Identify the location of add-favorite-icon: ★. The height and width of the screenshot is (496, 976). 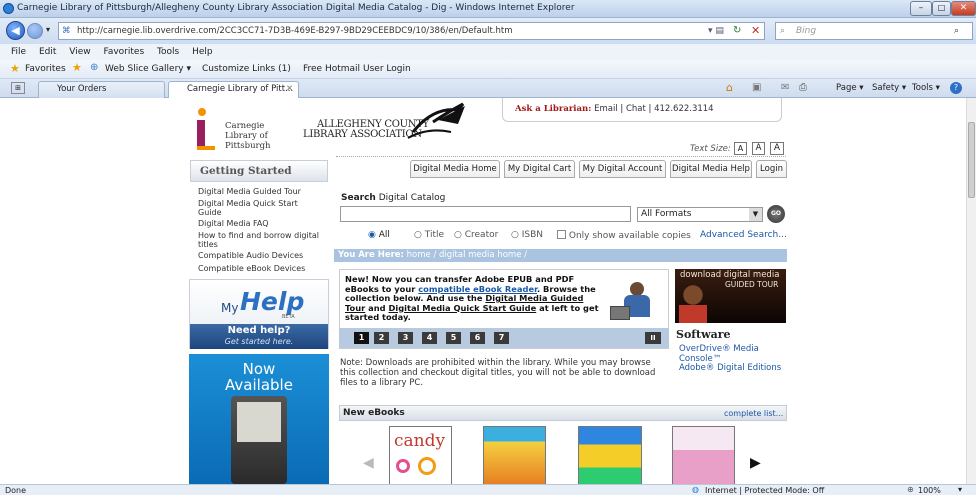
(77, 67).